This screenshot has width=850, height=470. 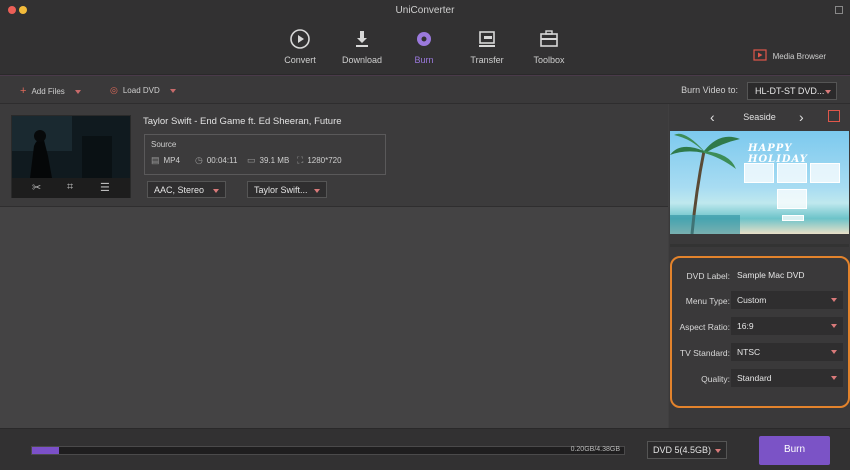 I want to click on tab-transfer: Transfer, so click(x=487, y=46).